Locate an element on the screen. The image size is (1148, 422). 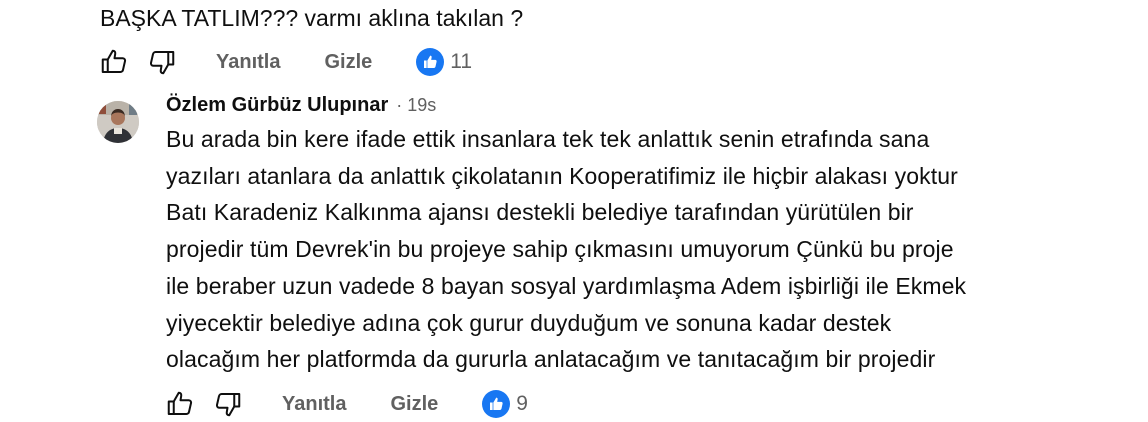
timestamp: 19s is located at coordinates (421, 105).